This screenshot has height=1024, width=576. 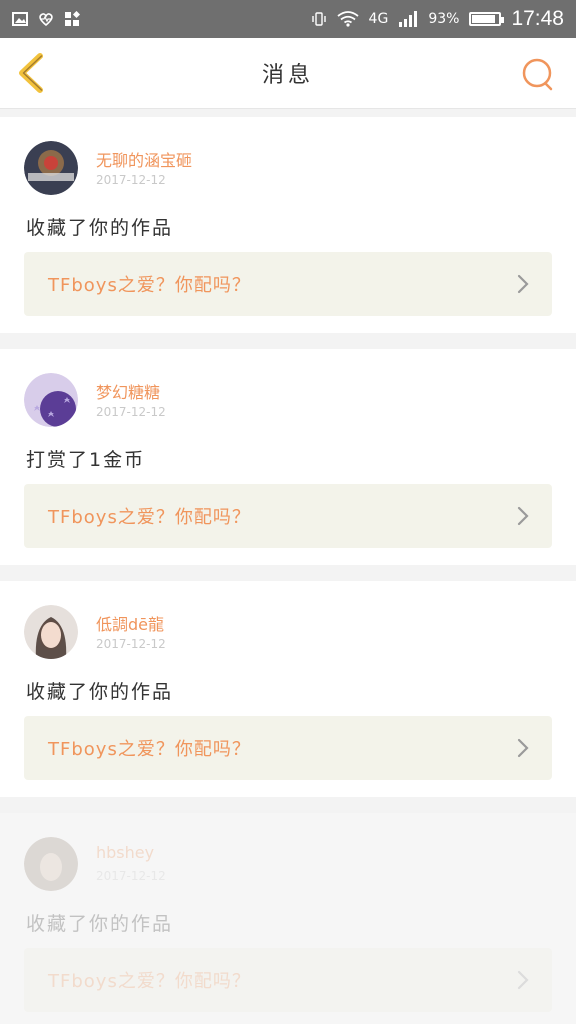 What do you see at coordinates (288, 19) in the screenshot?
I see `status-bar: 4G 93% 17:48` at bounding box center [288, 19].